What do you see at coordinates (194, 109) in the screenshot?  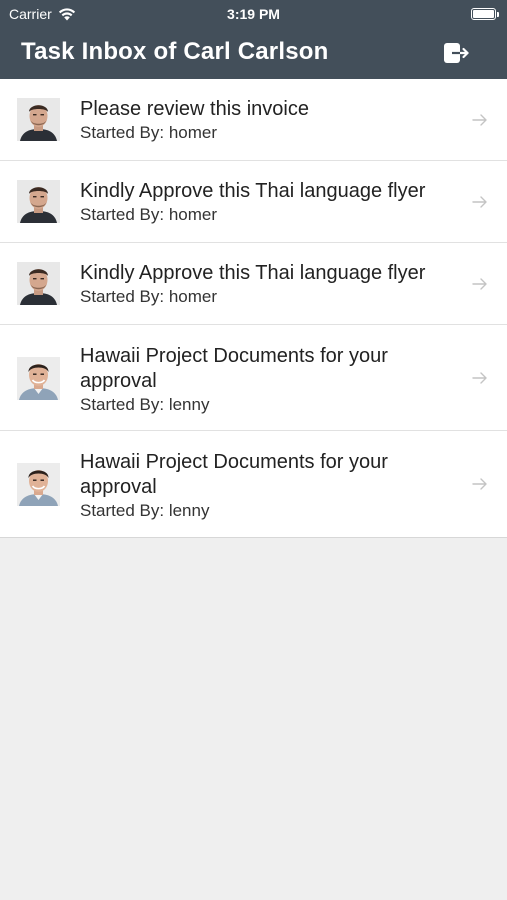 I see `task-title: Please review this invoice` at bounding box center [194, 109].